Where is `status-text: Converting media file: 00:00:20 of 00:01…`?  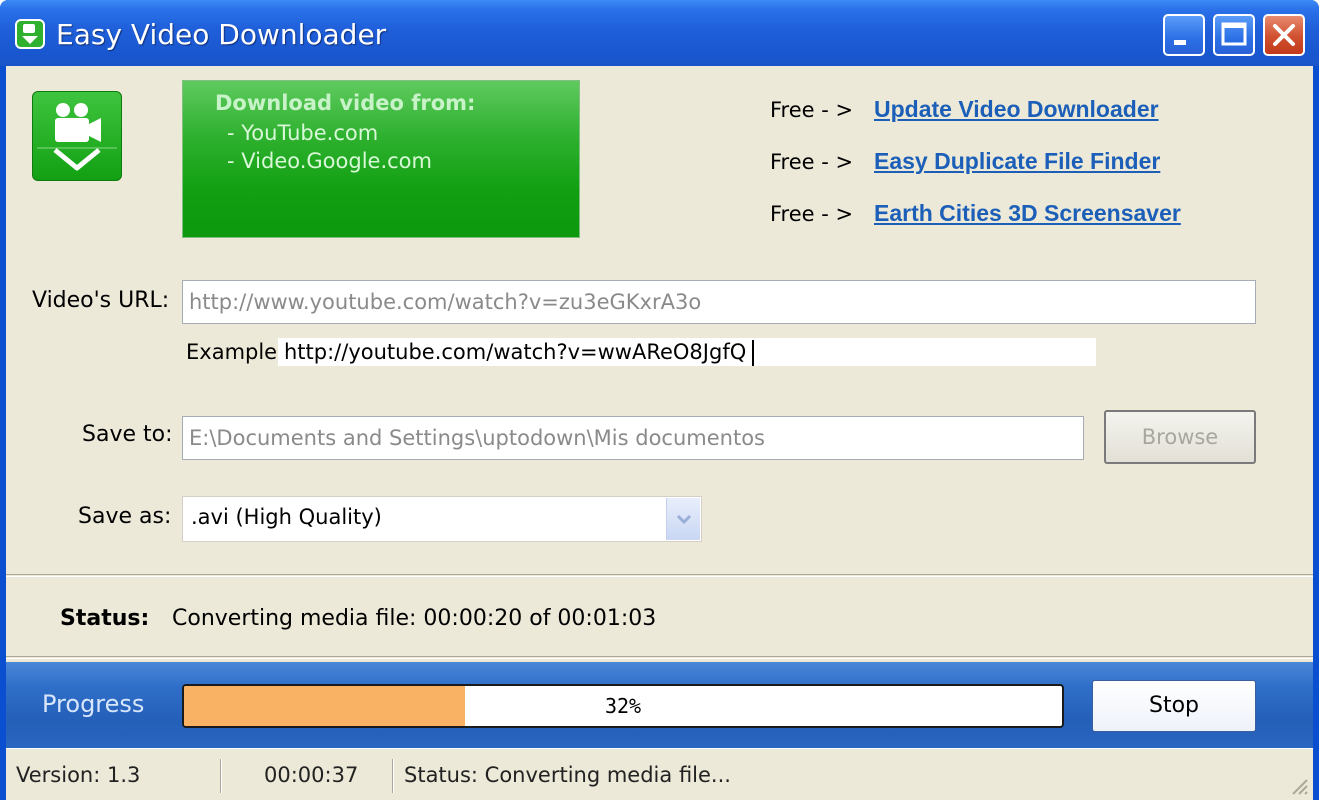
status-text: Converting media file: 00:00:20 of 00:01… is located at coordinates (414, 618).